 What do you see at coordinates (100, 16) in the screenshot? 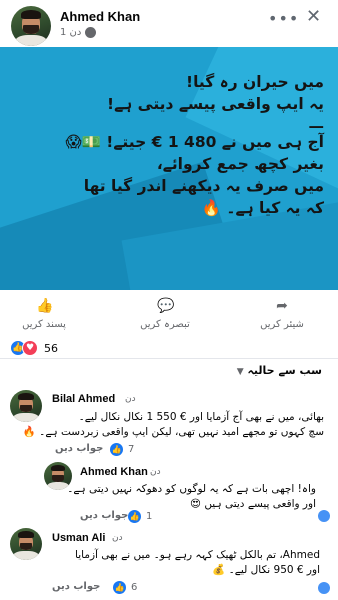
I see `author-name: Ahmed Khan` at bounding box center [100, 16].